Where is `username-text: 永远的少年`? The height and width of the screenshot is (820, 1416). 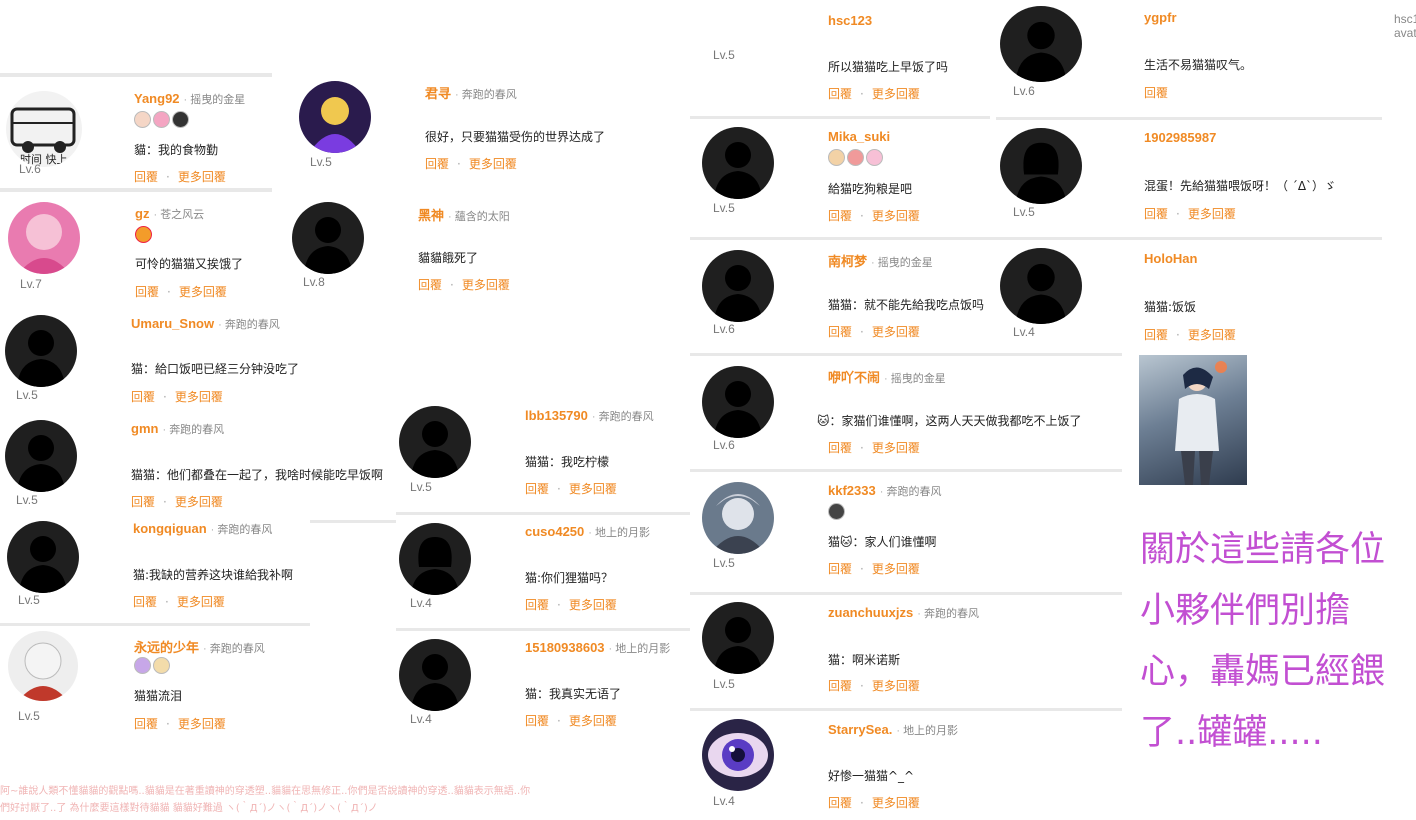
username-text: 永远的少年 is located at coordinates (166, 647).